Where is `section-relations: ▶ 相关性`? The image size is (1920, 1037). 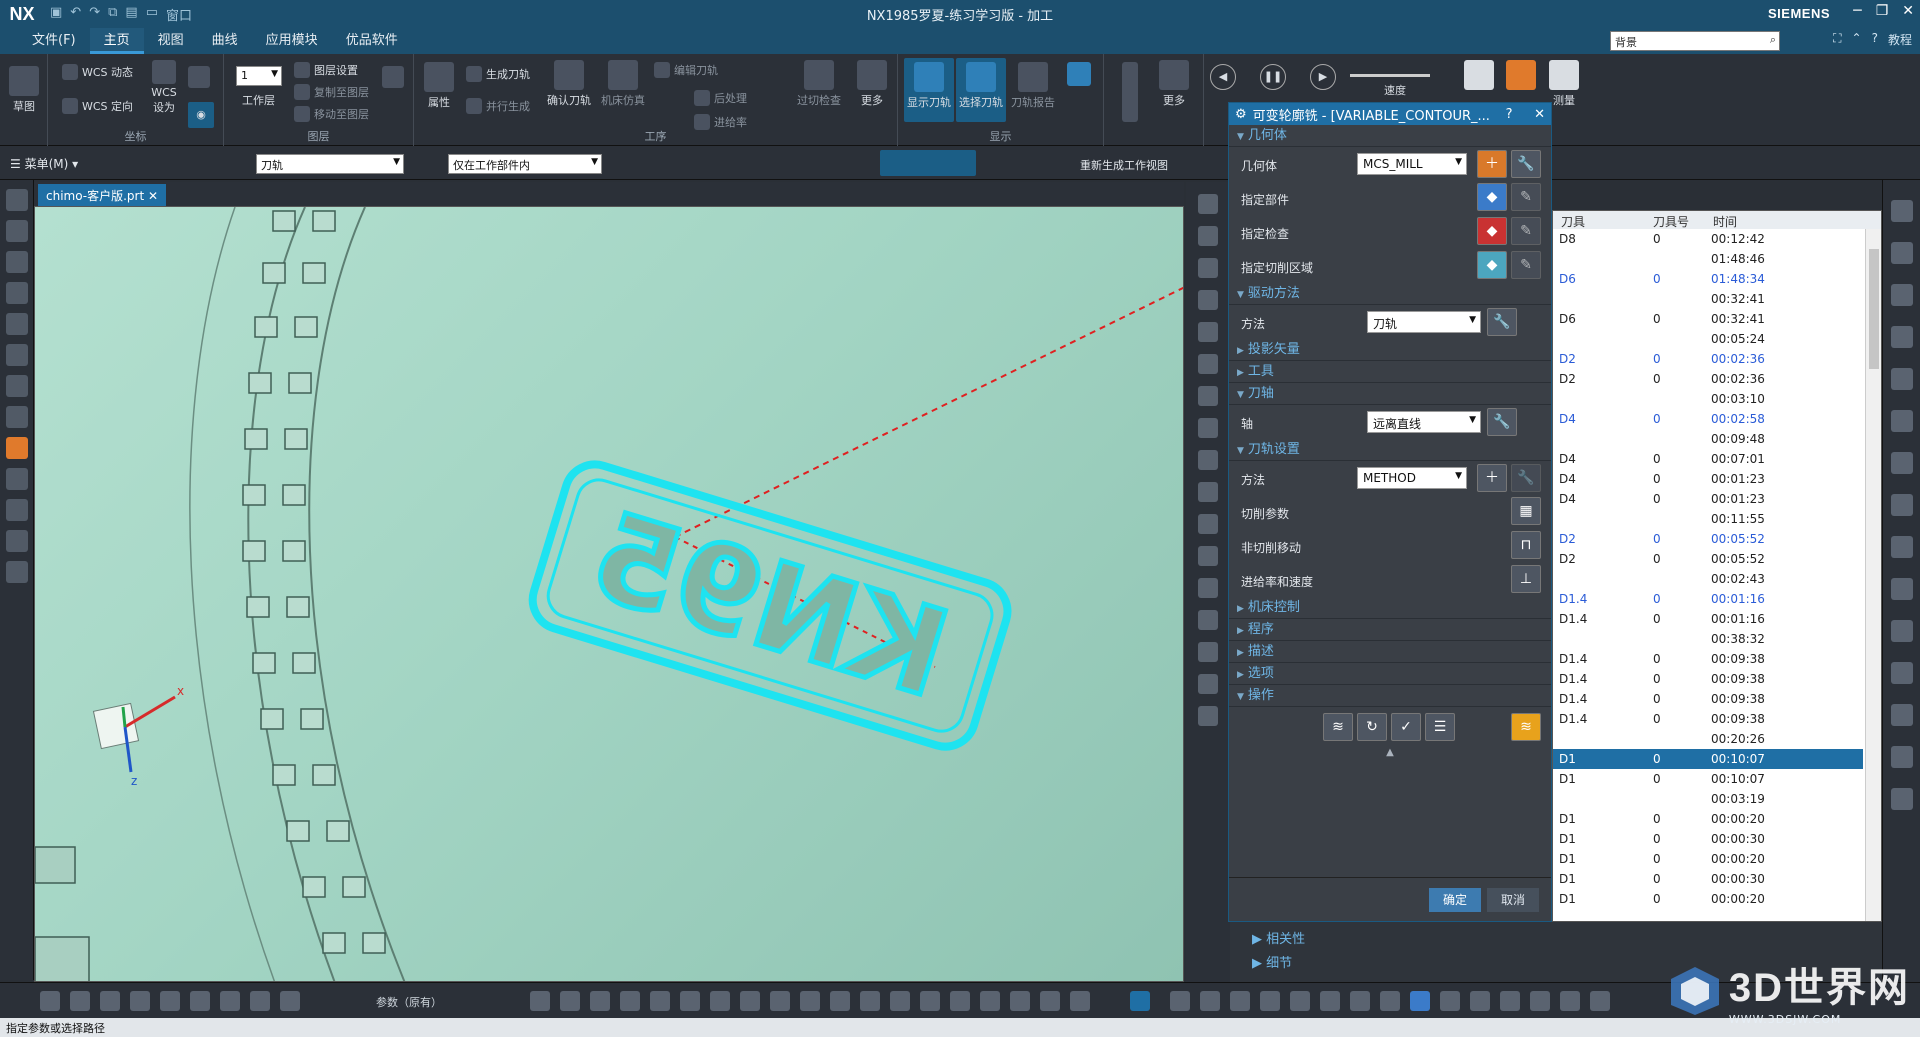 section-relations: ▶ 相关性 is located at coordinates (1278, 937).